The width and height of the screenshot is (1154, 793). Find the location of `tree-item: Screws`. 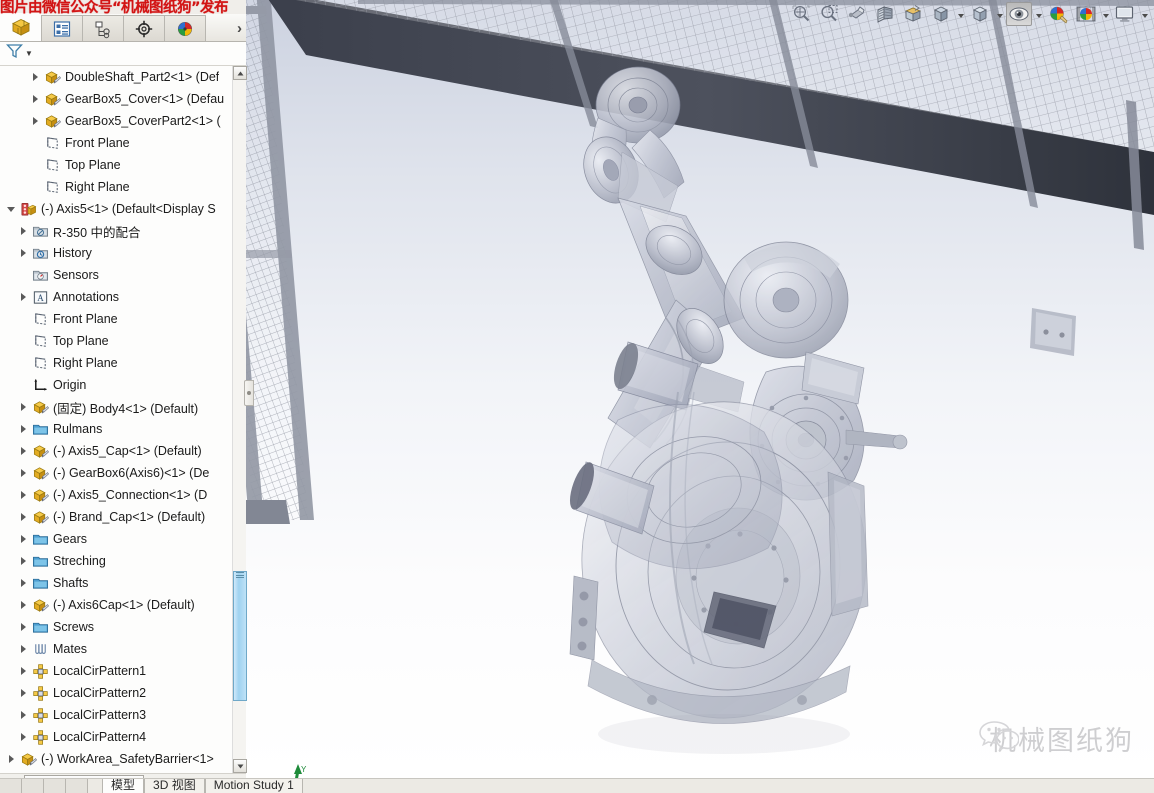

tree-item: Screws is located at coordinates (116, 627).